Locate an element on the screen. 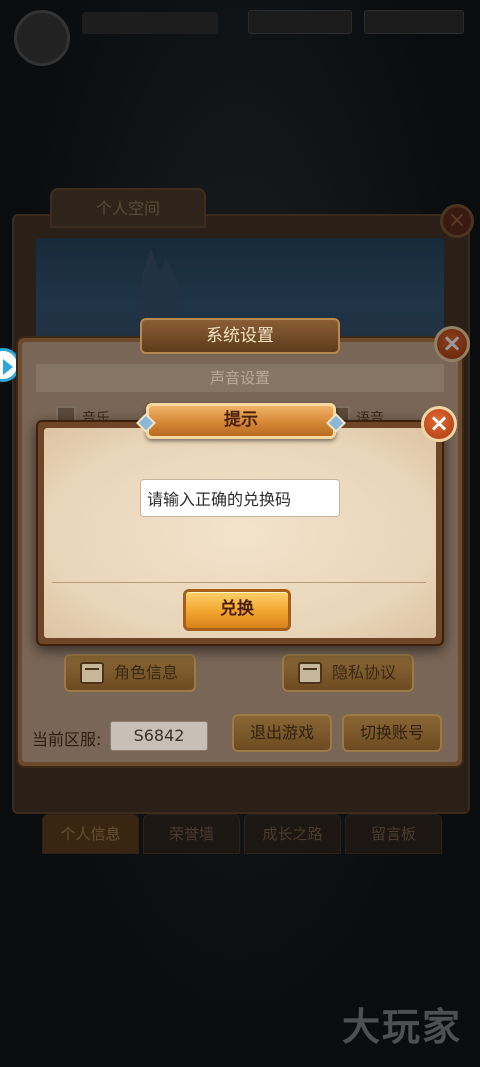 The image size is (480, 1067). privacy-button: 隐私协议 is located at coordinates (348, 673).